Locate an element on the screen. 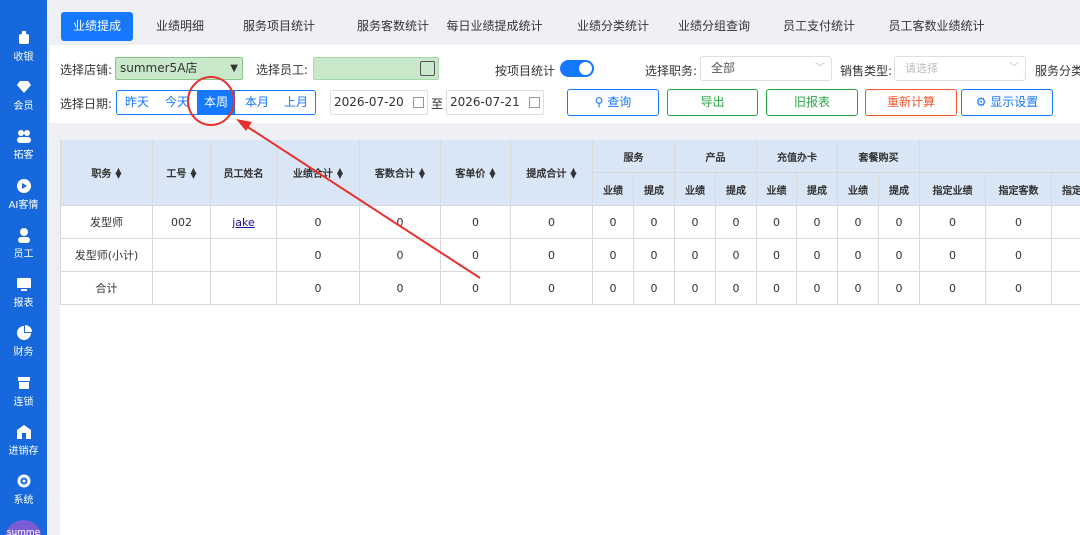  sidebar-item-system: 系统 is located at coordinates (23, 489).